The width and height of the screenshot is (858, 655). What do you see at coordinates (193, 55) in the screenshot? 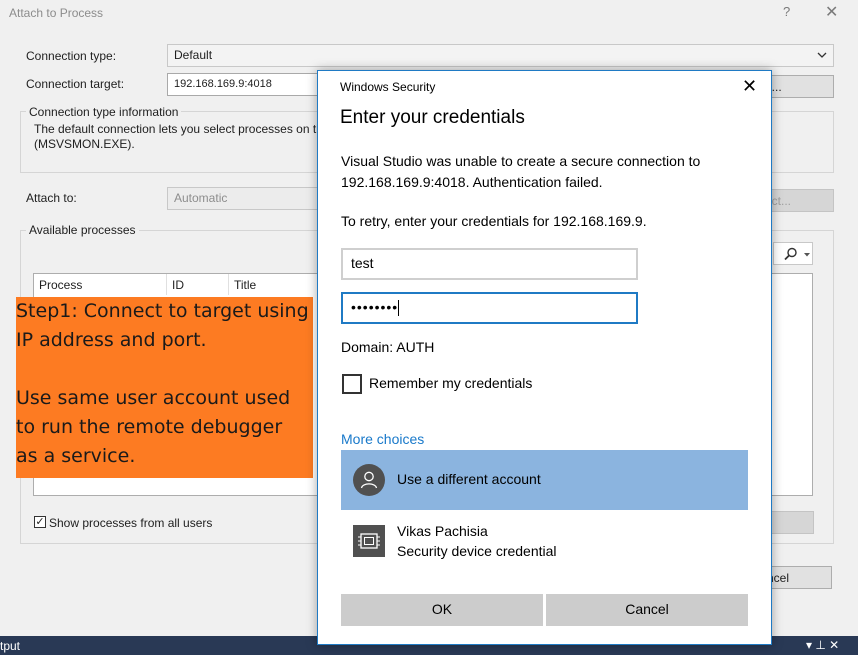
I see `connection-type-value: Default` at bounding box center [193, 55].